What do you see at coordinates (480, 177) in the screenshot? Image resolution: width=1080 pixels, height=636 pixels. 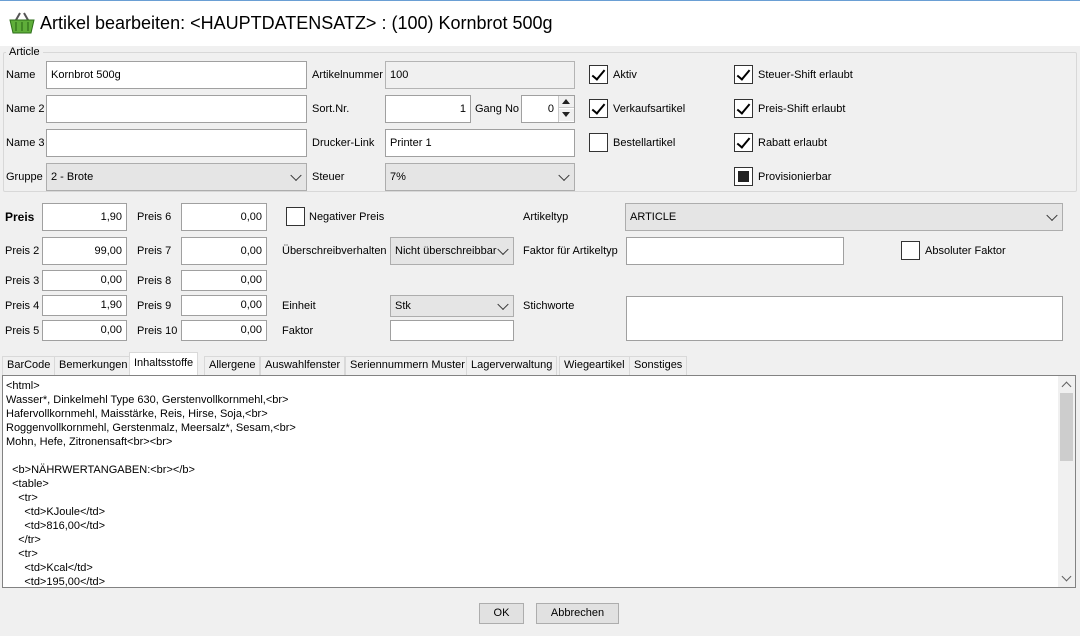 I see `steuer-select: 7%` at bounding box center [480, 177].